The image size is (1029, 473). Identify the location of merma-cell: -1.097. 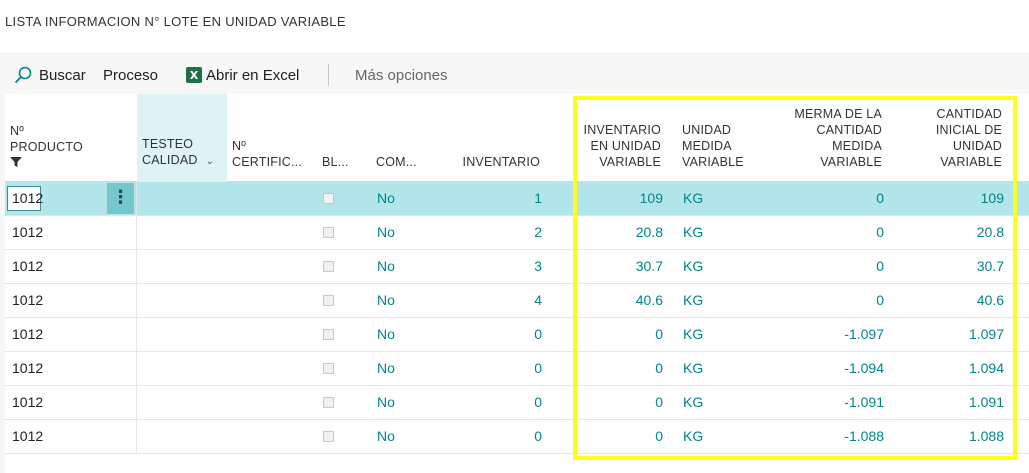
(864, 334).